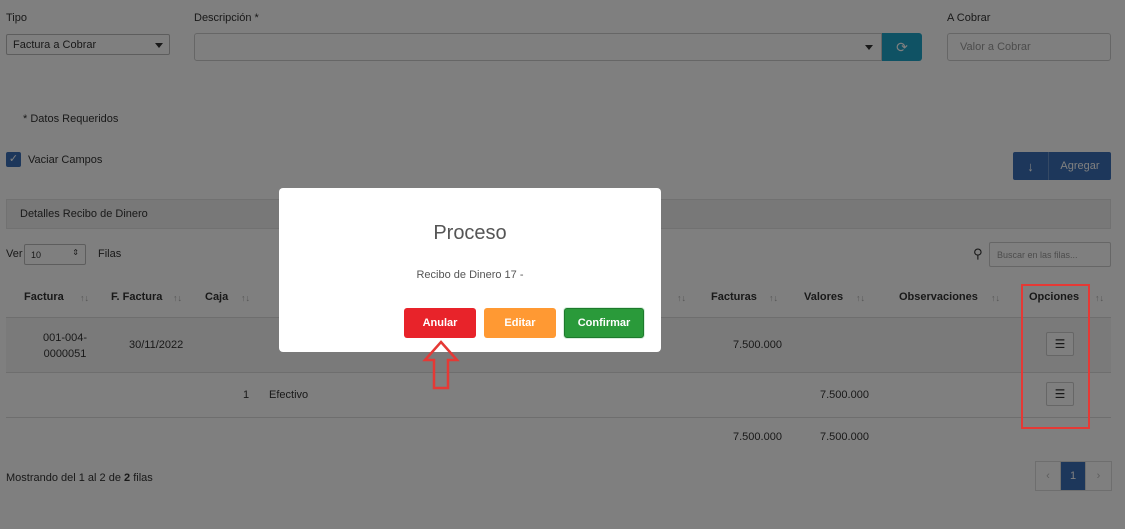 The height and width of the screenshot is (529, 1125). Describe the element at coordinates (470, 233) in the screenshot. I see `modal-title: Proceso` at that location.